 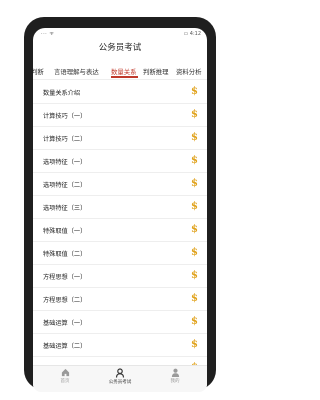 I want to click on list-item: 计算技巧（一） $, so click(x=120, y=115).